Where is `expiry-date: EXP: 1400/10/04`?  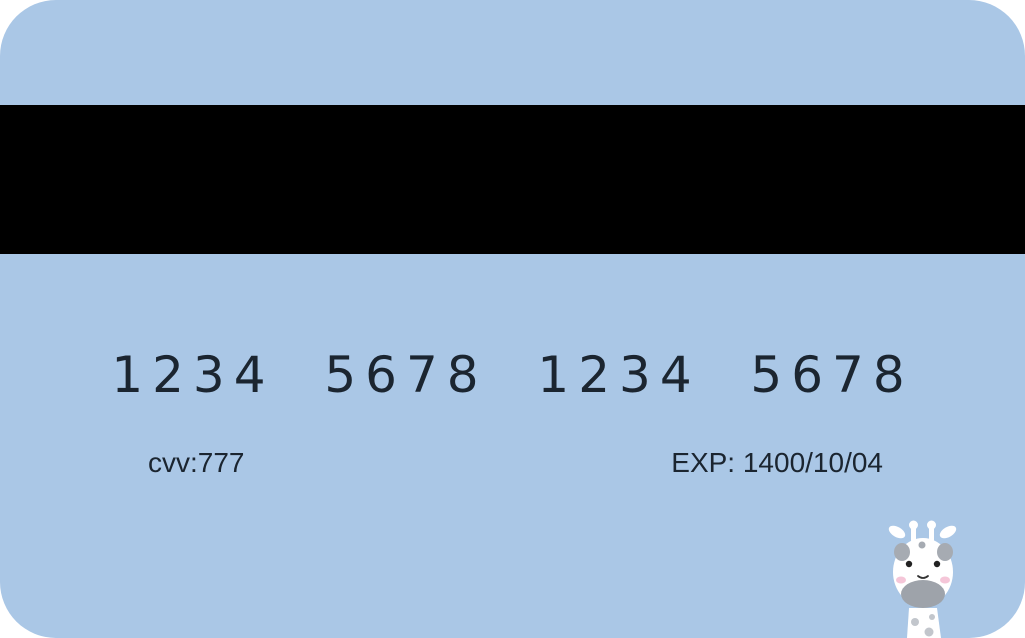
expiry-date: EXP: 1400/10/04 is located at coordinates (777, 462).